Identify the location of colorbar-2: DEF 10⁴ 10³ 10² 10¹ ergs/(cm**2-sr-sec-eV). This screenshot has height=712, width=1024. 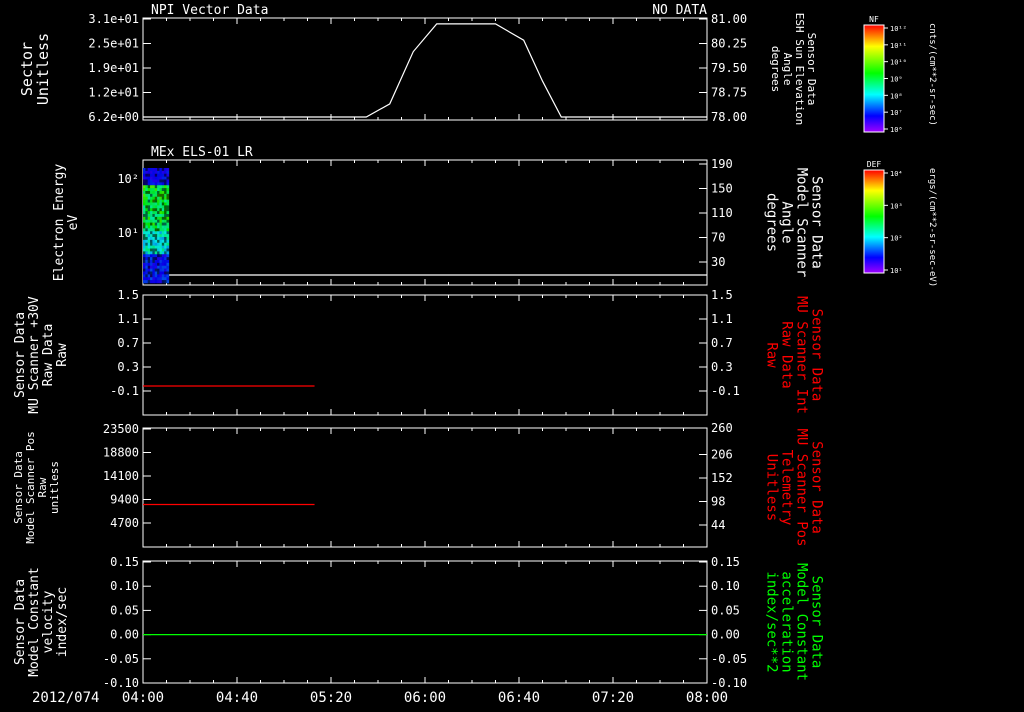
(900, 223).